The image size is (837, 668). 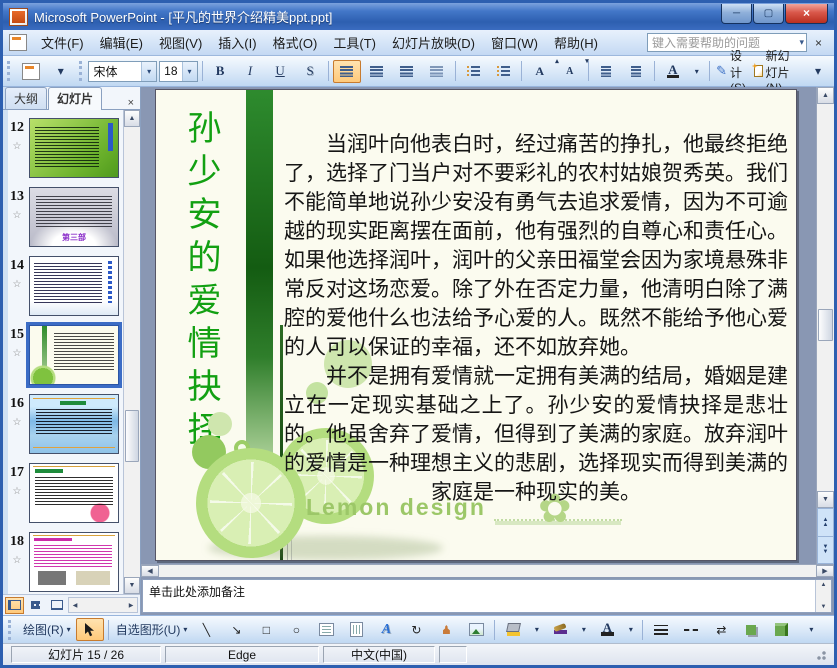 I want to click on sidebar-scrollbar: ▲ ▼, so click(x=131, y=352).